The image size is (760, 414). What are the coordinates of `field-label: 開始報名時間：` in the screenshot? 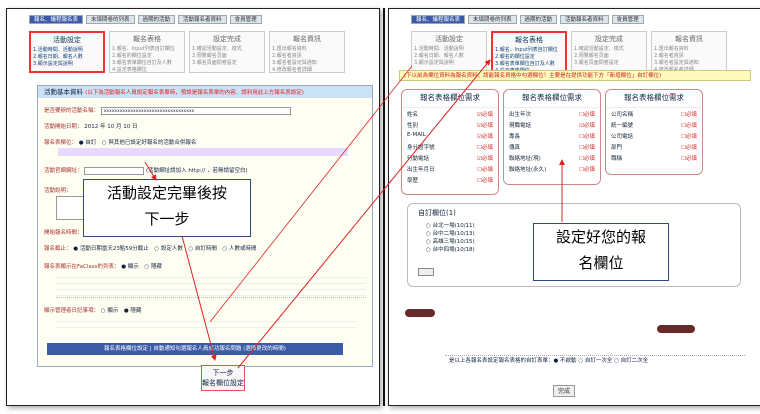 It's located at (63, 233).